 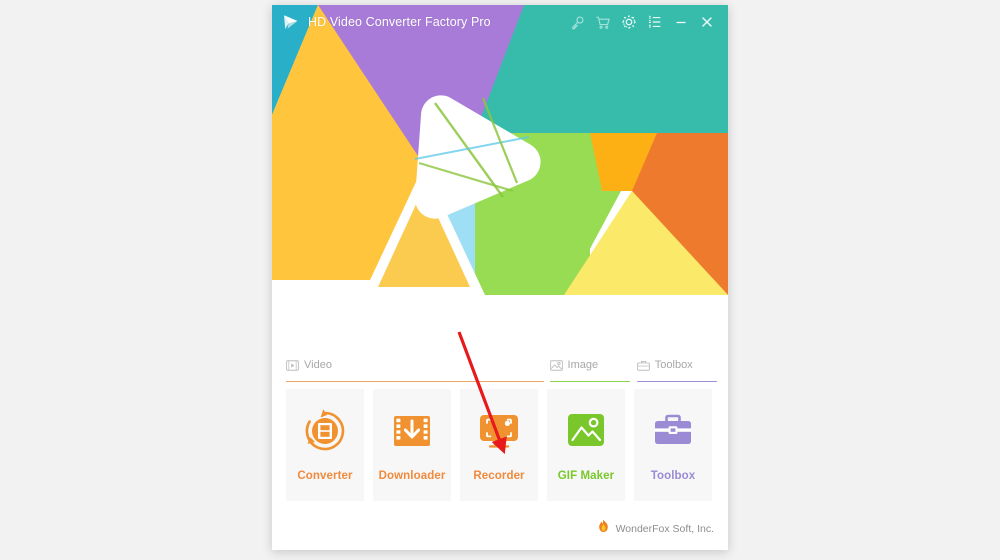 I want to click on settings-button, so click(x=629, y=22).